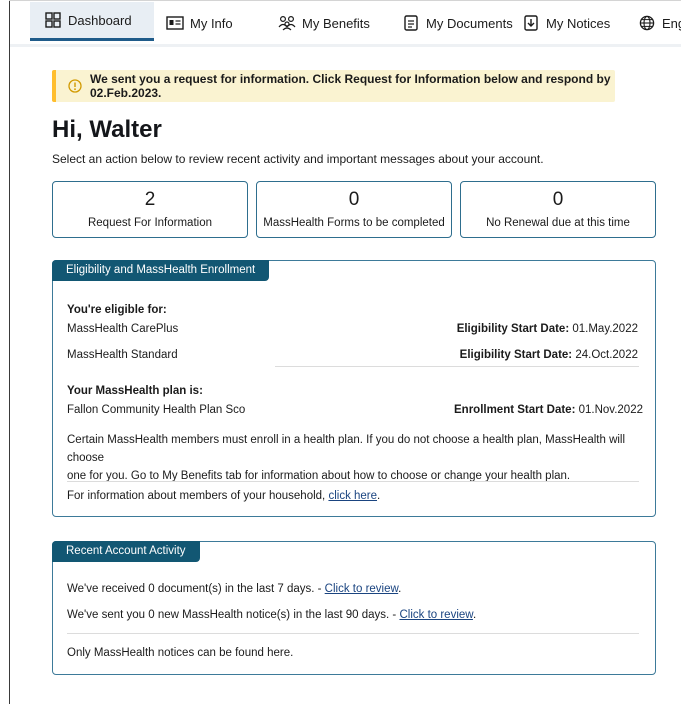 The width and height of the screenshot is (681, 704). Describe the element at coordinates (352, 496) in the screenshot. I see `household-click-here-link: click here` at that location.